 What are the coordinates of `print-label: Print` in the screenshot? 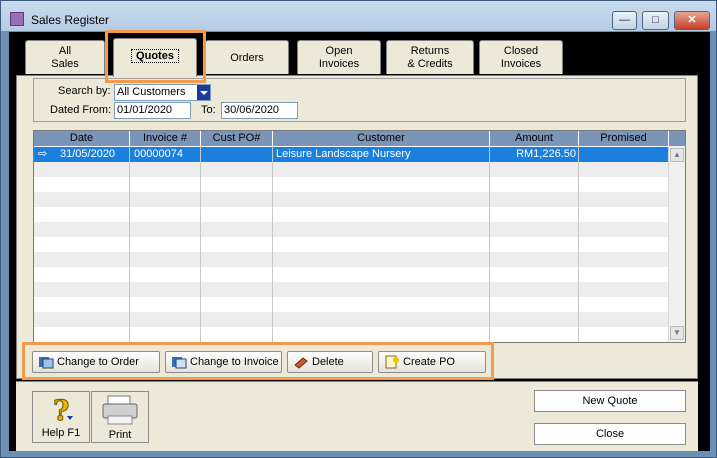 It's located at (120, 435).